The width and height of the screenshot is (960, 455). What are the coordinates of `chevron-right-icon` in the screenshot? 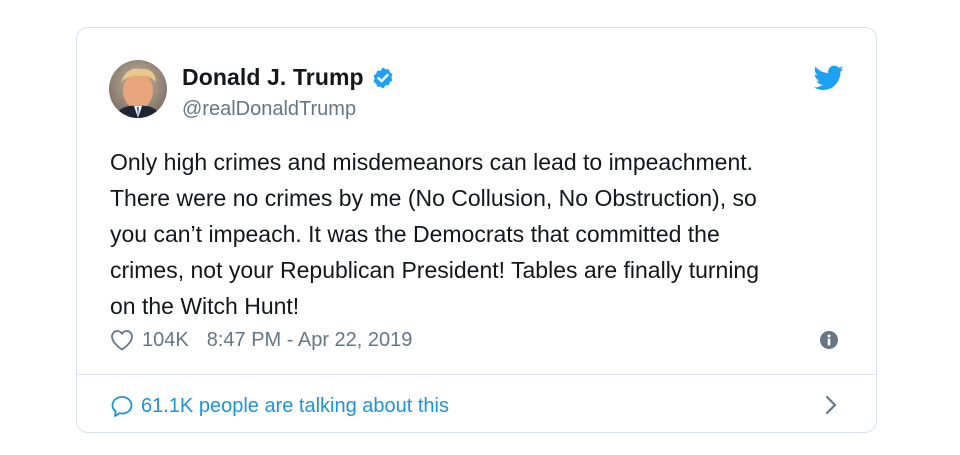 It's located at (831, 405).